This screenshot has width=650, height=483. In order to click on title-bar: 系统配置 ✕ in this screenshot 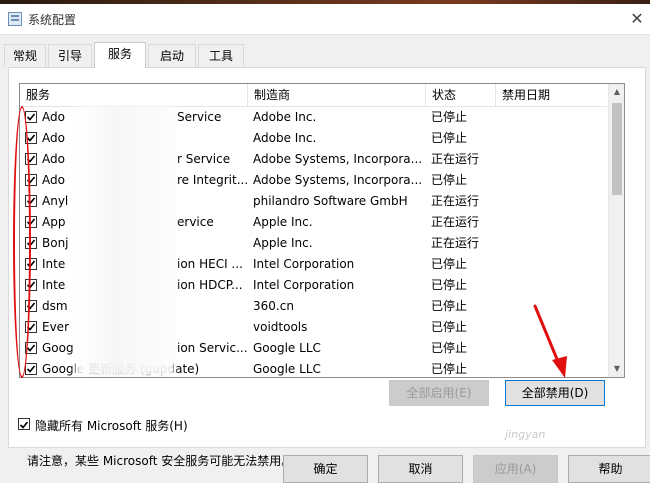, I will do `click(325, 19)`.